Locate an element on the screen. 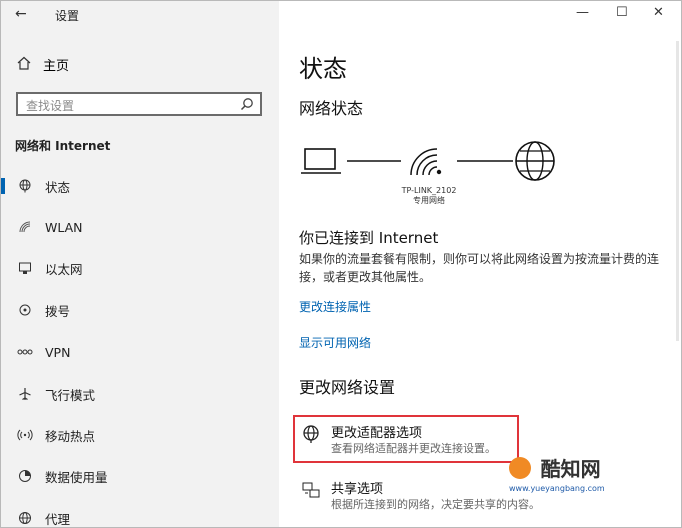 This screenshot has height=528, width=682. scrollbar is located at coordinates (677, 191).